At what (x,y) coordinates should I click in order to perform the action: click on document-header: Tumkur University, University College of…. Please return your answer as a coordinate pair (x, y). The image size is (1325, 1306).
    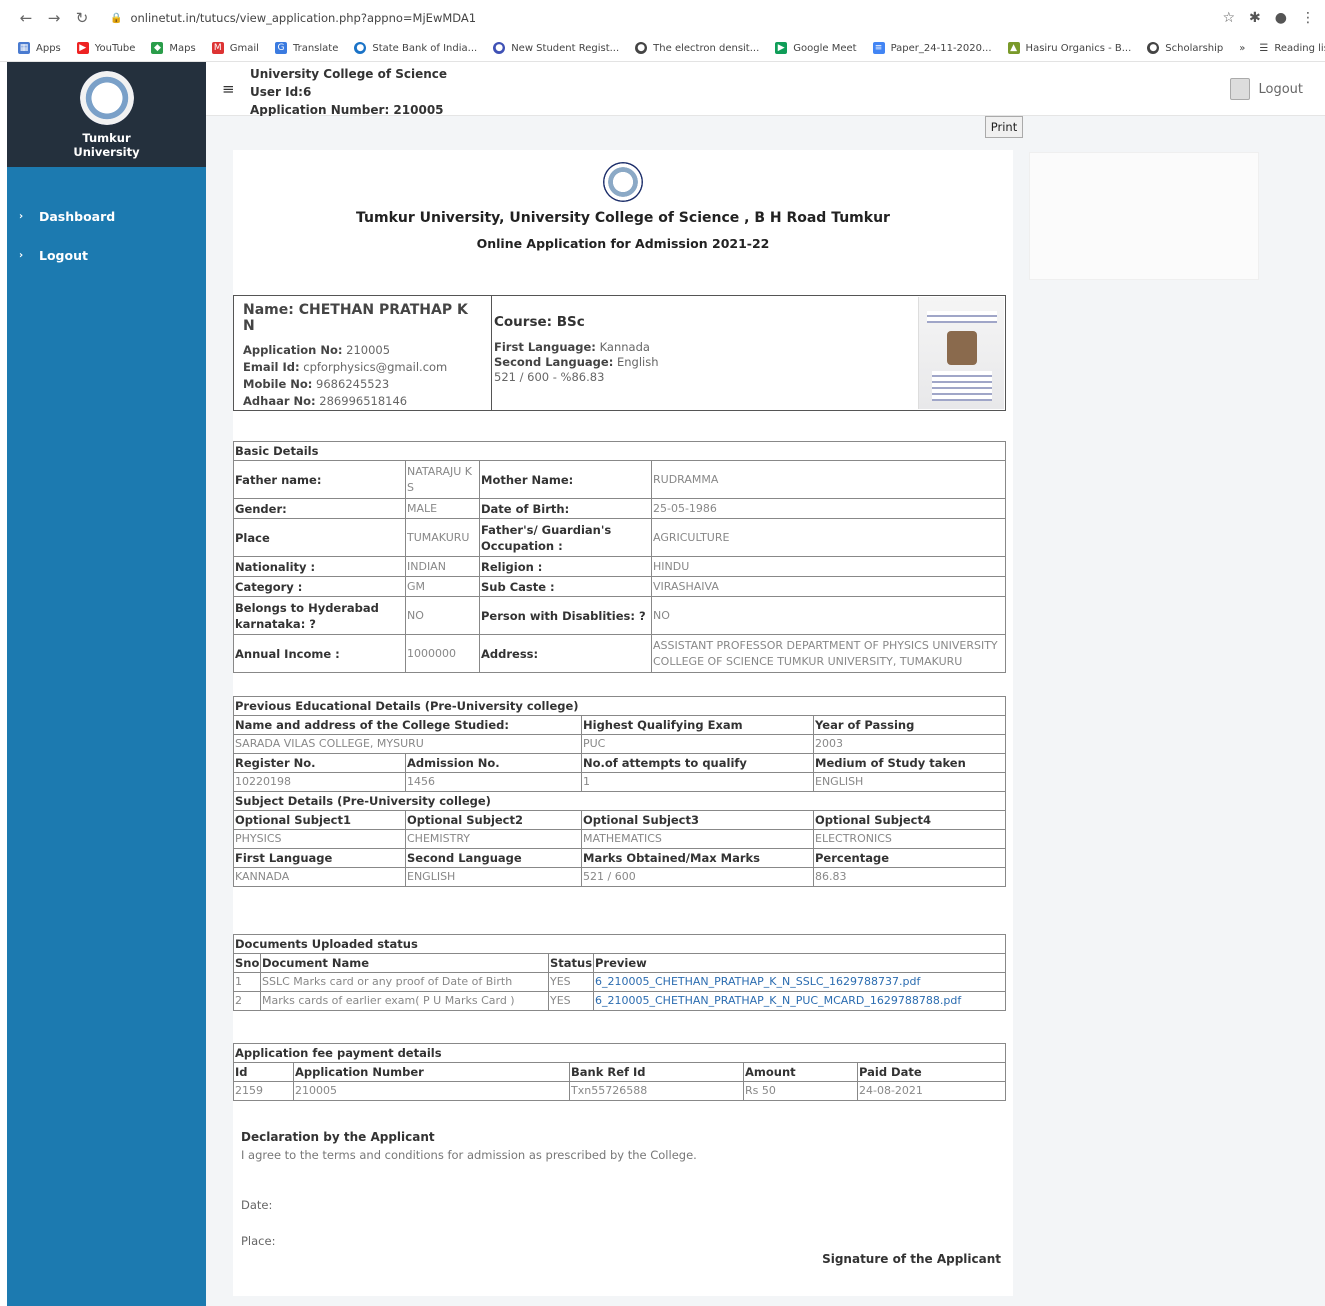
    Looking at the image, I should click on (623, 200).